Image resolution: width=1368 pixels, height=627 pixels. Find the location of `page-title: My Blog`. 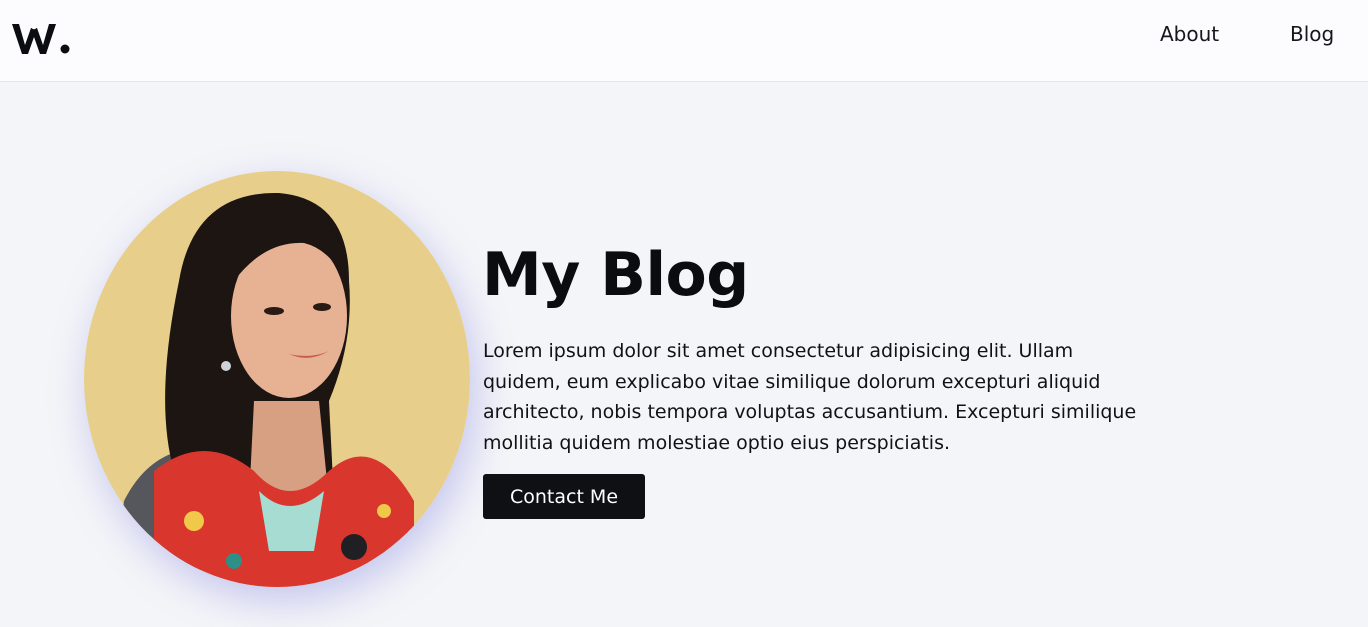

page-title: My Blog is located at coordinates (615, 275).